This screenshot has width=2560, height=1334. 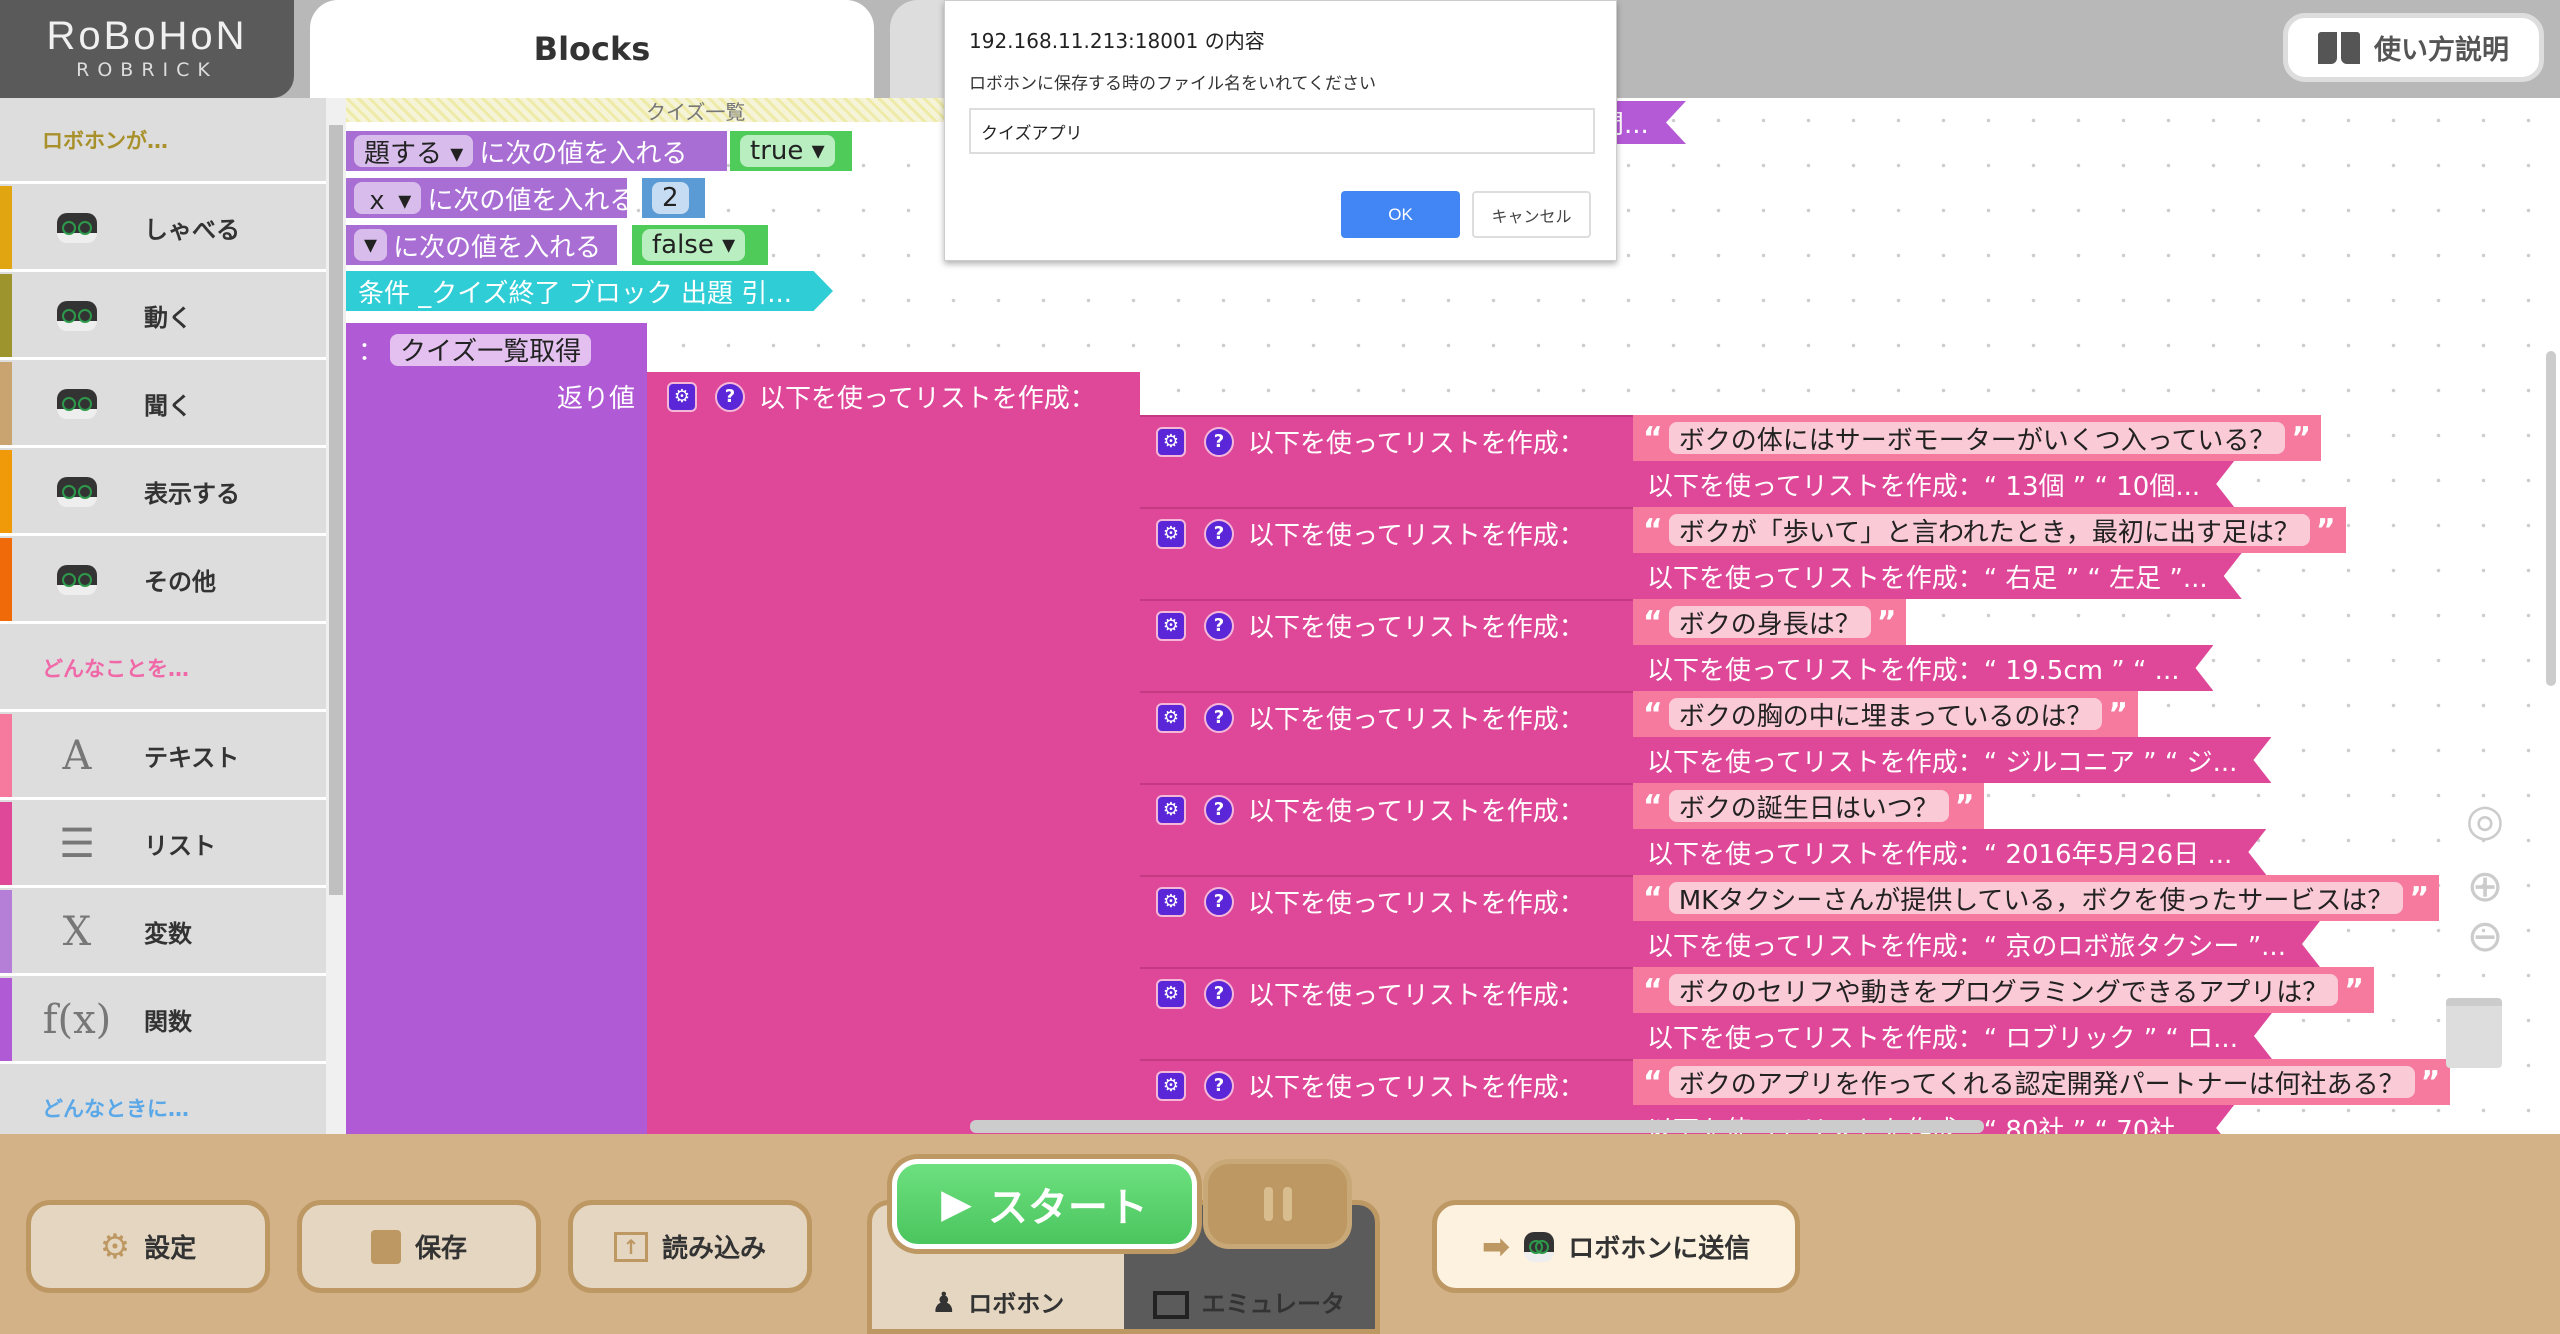 I want to click on value-field: 2, so click(x=670, y=198).